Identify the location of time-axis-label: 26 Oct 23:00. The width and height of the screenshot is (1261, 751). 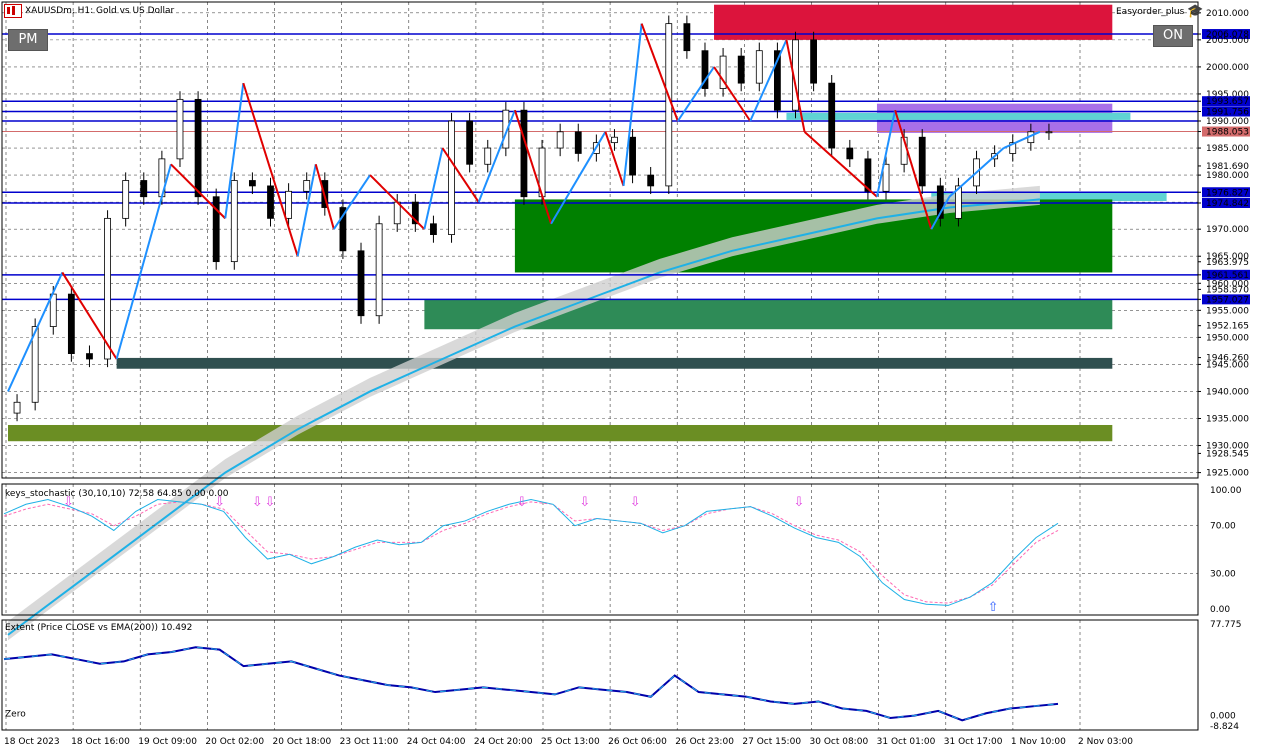
(704, 742).